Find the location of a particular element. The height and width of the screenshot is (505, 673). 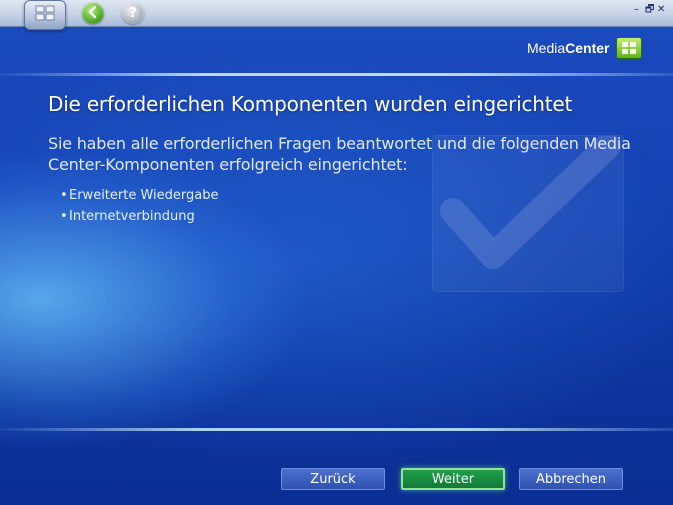

cancel-button: Abbrechen is located at coordinates (571, 479).